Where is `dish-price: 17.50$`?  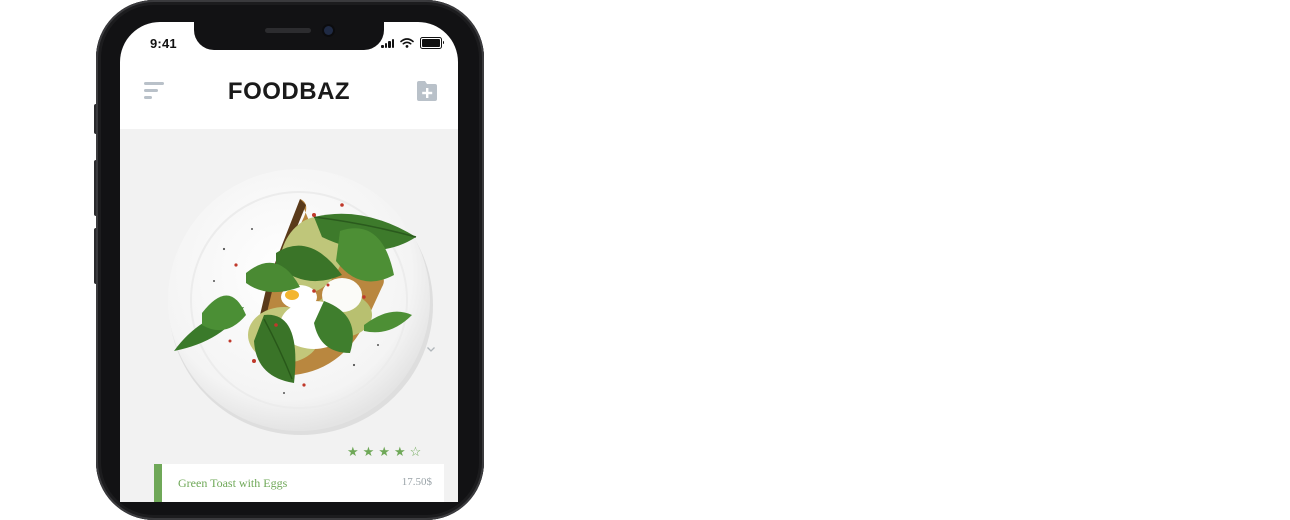 dish-price: 17.50$ is located at coordinates (416, 482).